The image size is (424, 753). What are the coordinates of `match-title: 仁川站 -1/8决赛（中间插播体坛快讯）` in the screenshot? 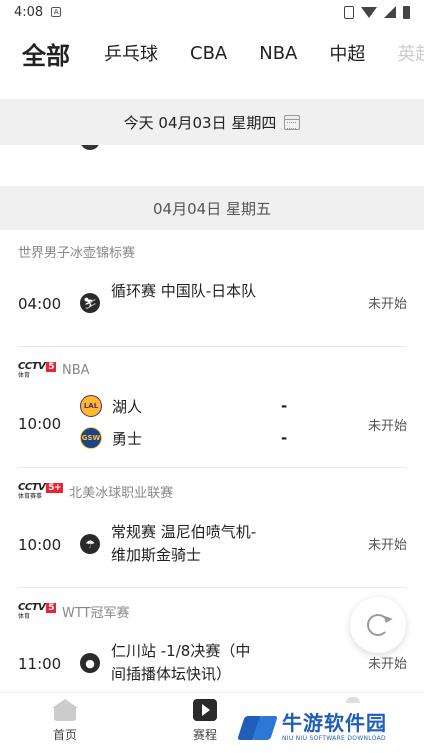 It's located at (181, 662).